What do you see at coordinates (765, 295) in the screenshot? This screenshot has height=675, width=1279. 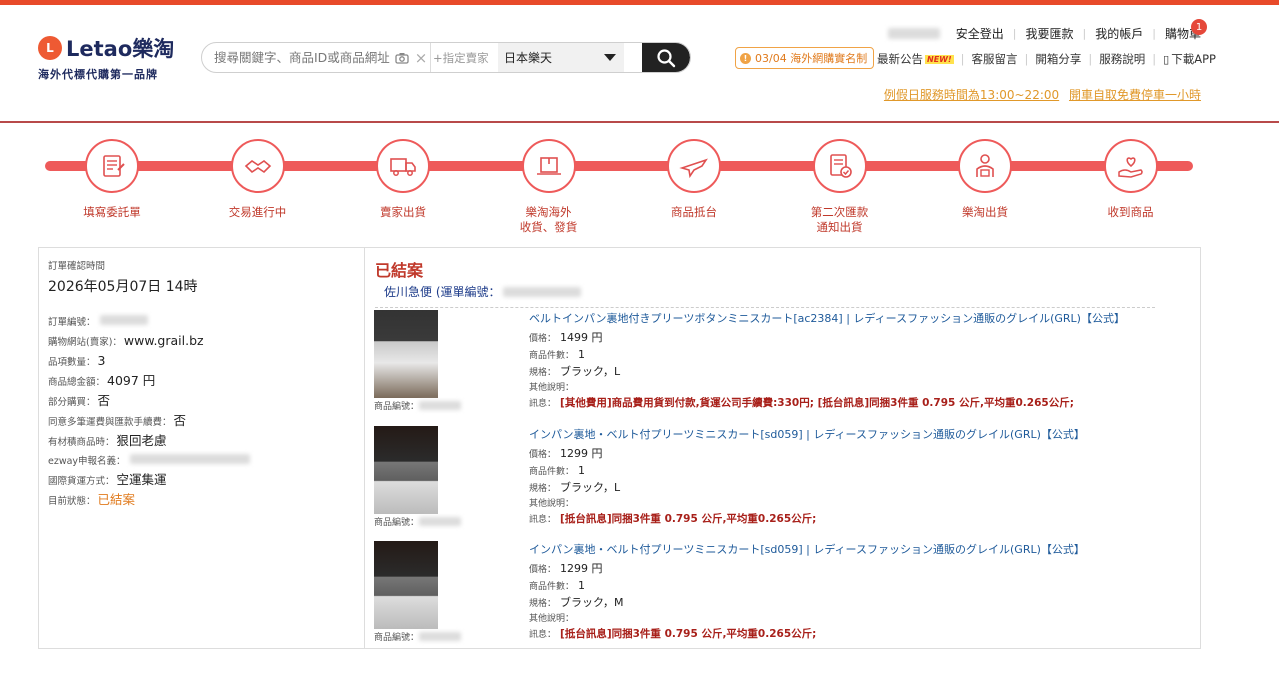 I see `carrier-info: 佐川急便 (運單編號：` at bounding box center [765, 295].